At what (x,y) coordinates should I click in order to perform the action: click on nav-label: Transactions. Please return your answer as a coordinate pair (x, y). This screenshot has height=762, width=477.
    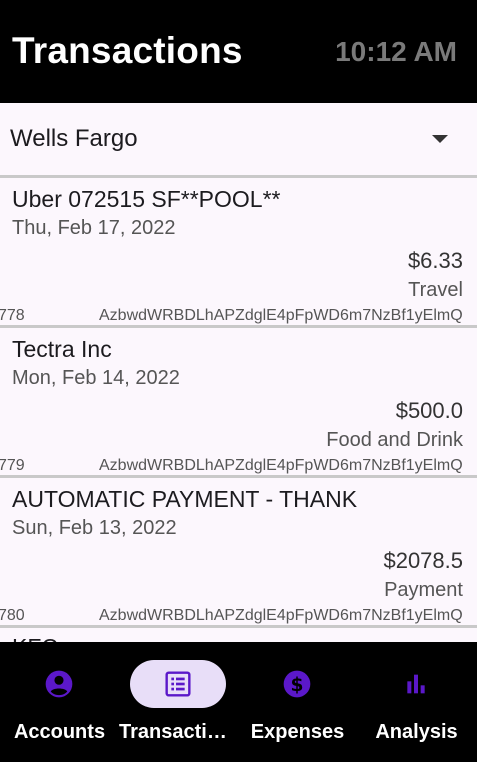
    Looking at the image, I should click on (178, 732).